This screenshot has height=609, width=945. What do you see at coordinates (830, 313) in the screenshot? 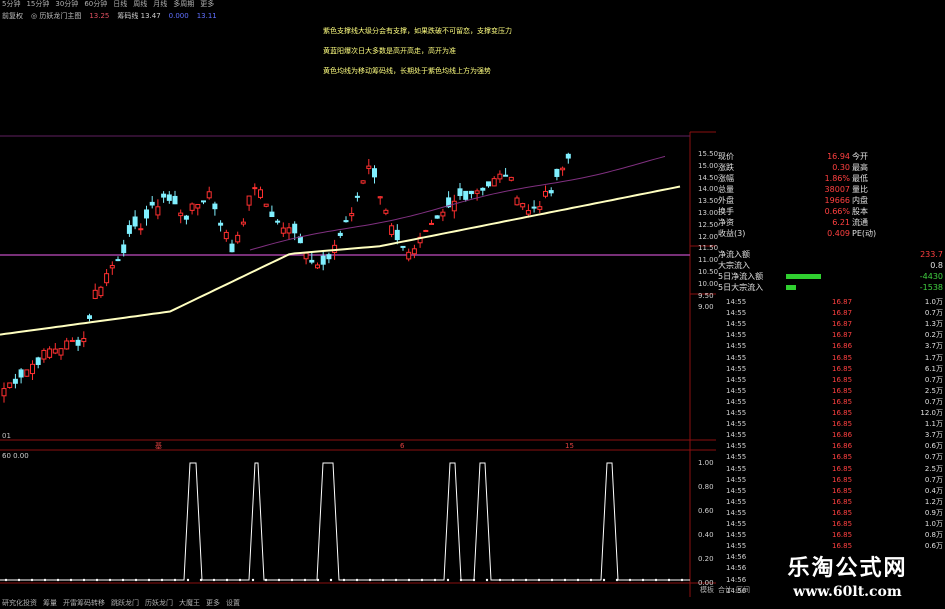
I see `tick-row: 14:55 16.87 0.7万` at bounding box center [830, 313].